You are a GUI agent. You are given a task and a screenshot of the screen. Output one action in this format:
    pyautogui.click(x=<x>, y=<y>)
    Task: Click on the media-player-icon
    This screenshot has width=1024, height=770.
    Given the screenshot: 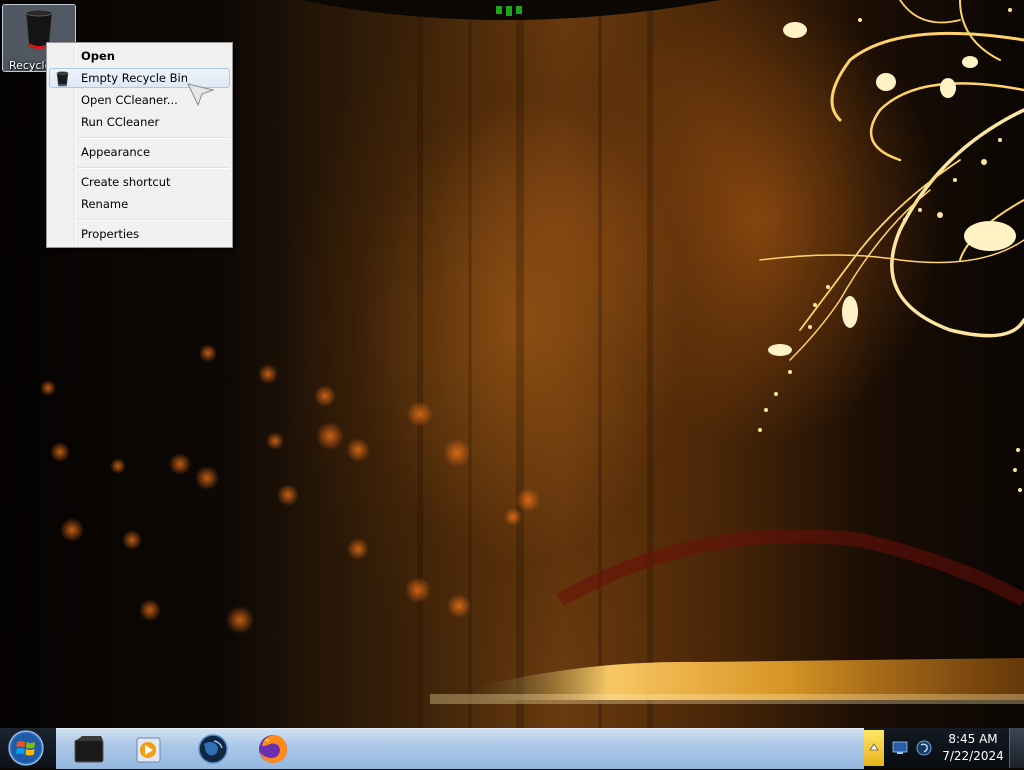 What is the action you would take?
    pyautogui.click(x=148, y=750)
    